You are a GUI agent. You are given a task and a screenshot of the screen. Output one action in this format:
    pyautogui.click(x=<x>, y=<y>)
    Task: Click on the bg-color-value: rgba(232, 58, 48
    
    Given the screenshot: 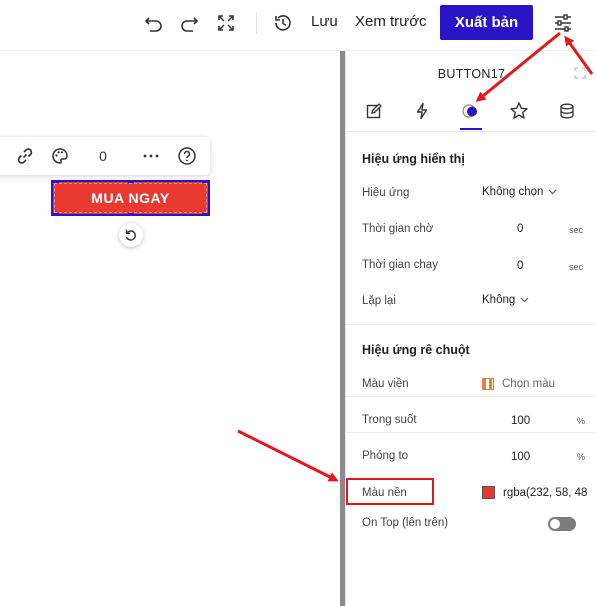 What is the action you would take?
    pyautogui.click(x=545, y=492)
    